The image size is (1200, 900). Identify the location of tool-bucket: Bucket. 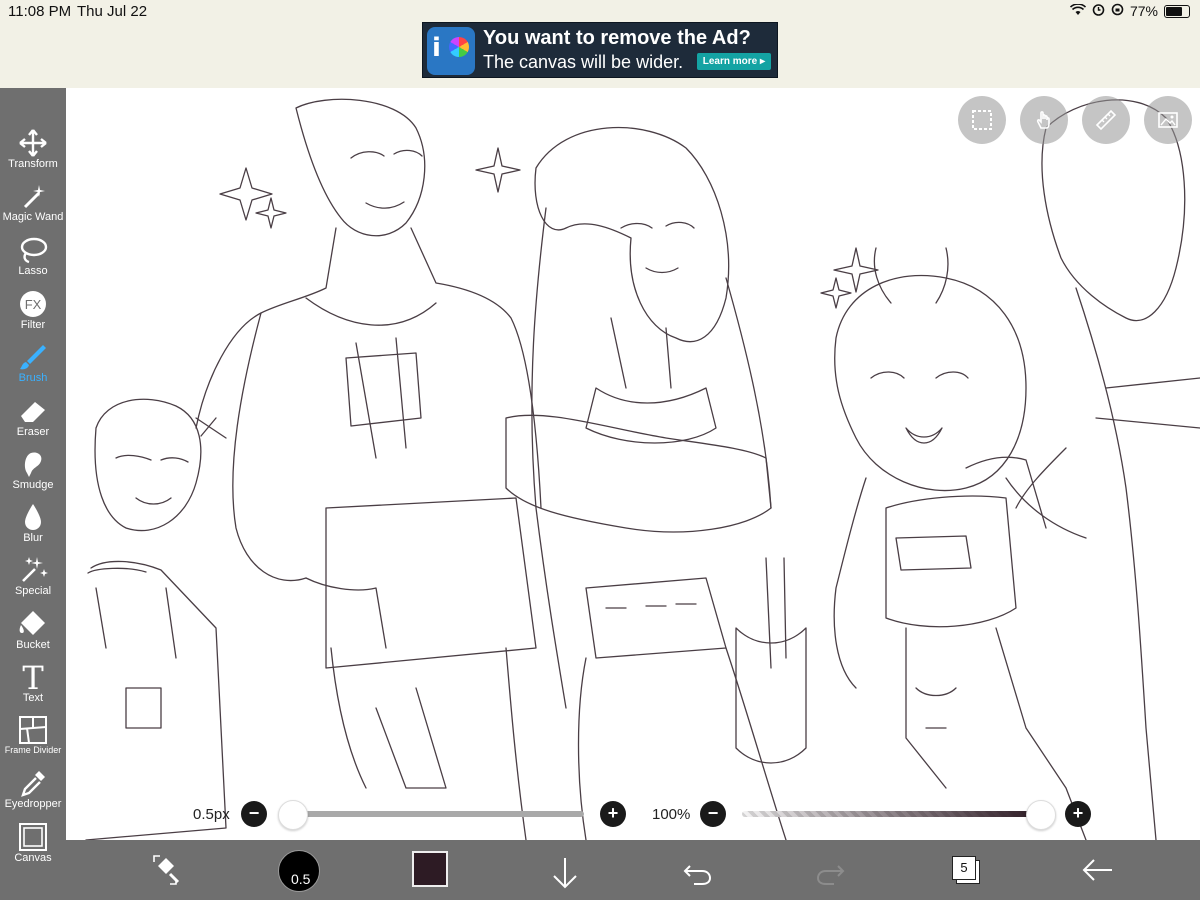
(33, 631).